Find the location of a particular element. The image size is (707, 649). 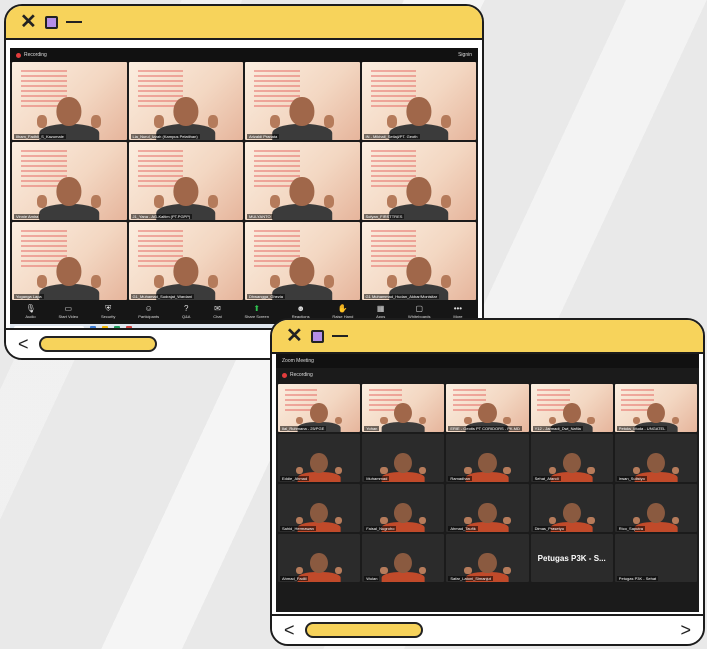

participant-tile: Muhammad is located at coordinates (403, 458).